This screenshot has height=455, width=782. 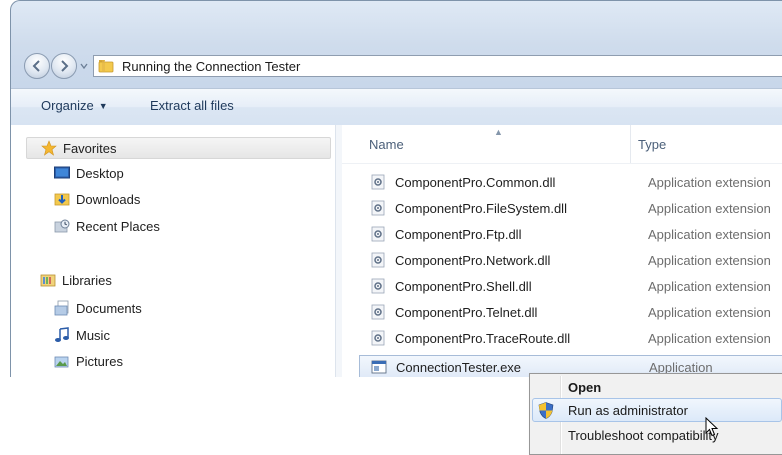 I want to click on nav-item-desktop: Desktop, so click(x=89, y=173).